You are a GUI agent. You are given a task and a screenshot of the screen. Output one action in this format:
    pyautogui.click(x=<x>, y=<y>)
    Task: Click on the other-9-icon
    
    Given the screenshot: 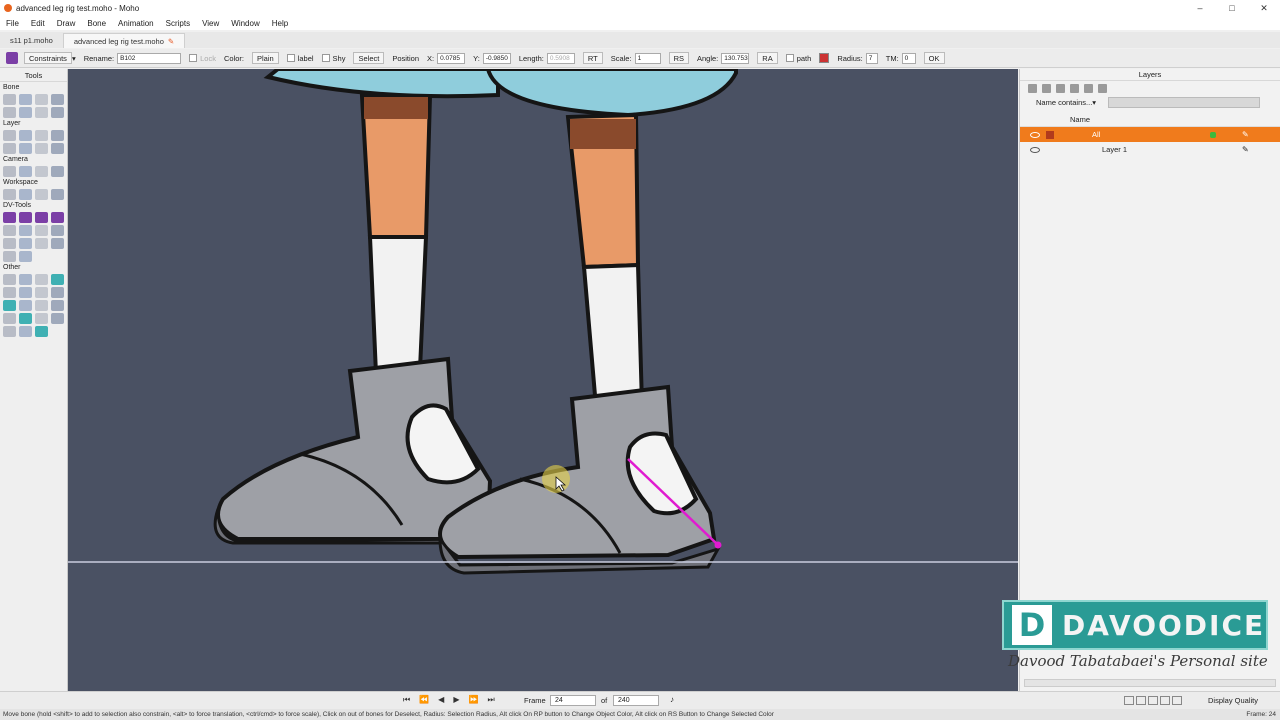 What is the action you would take?
    pyautogui.click(x=9, y=305)
    